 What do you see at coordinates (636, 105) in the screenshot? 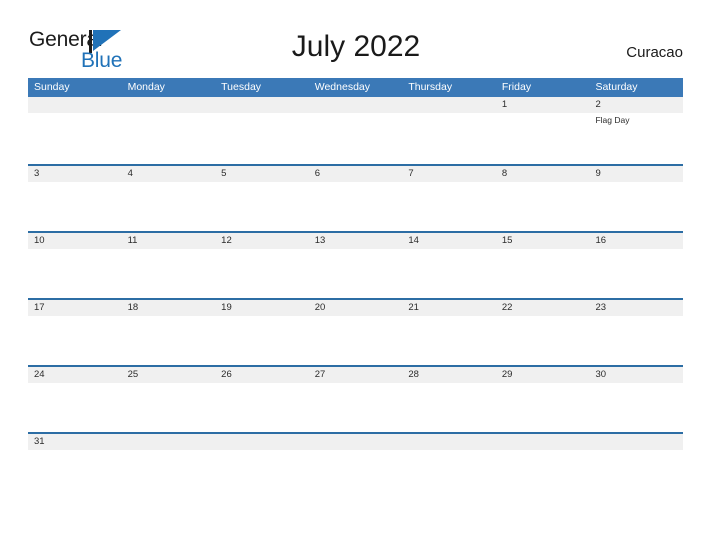
I see `day-number: 2` at bounding box center [636, 105].